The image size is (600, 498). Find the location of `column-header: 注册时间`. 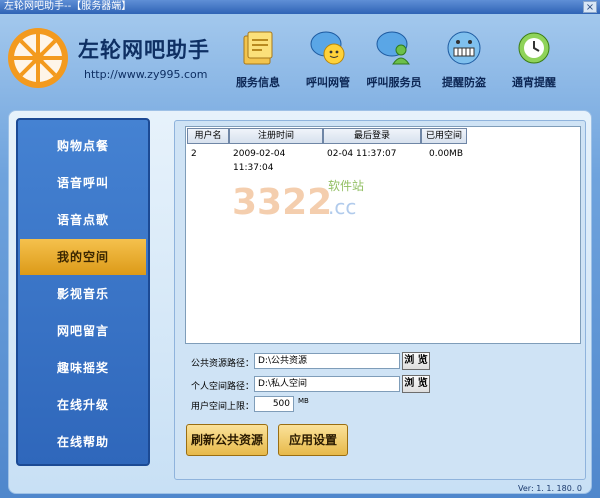

column-header: 注册时间 is located at coordinates (276, 136).